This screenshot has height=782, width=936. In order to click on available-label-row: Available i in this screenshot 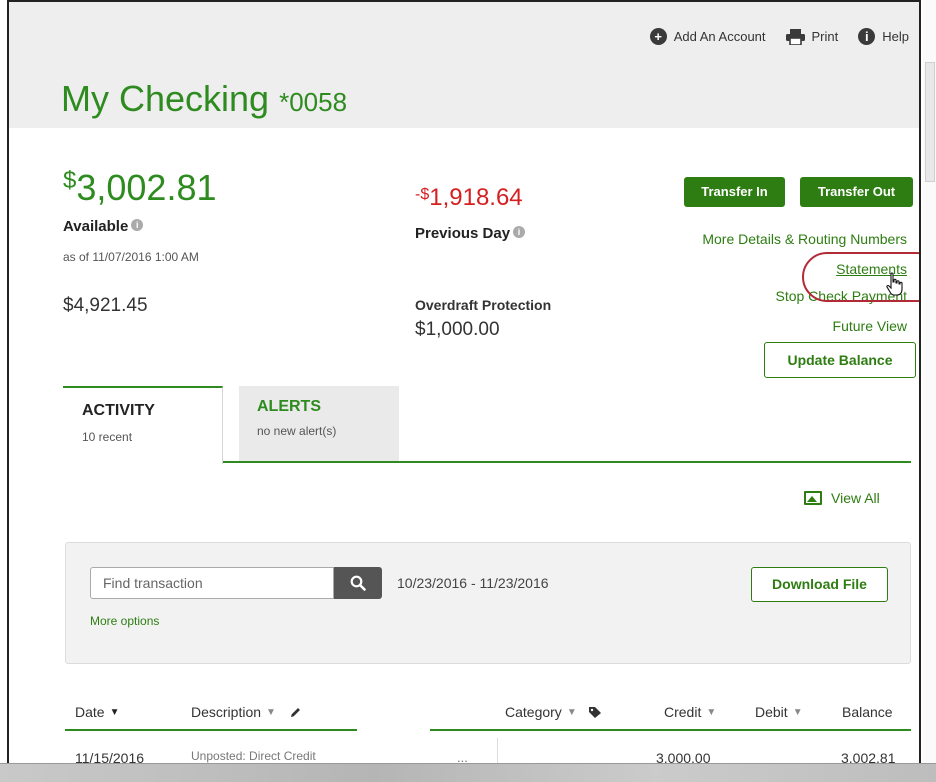, I will do `click(103, 226)`.